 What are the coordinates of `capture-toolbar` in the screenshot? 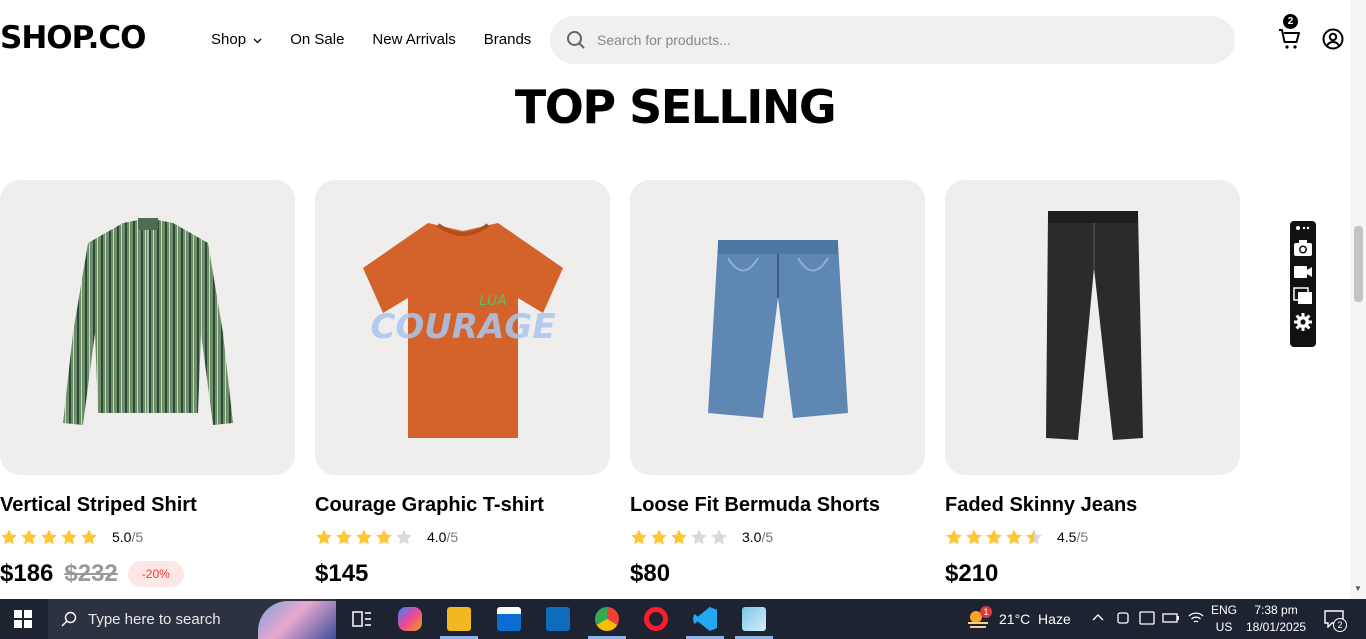 It's located at (1303, 284).